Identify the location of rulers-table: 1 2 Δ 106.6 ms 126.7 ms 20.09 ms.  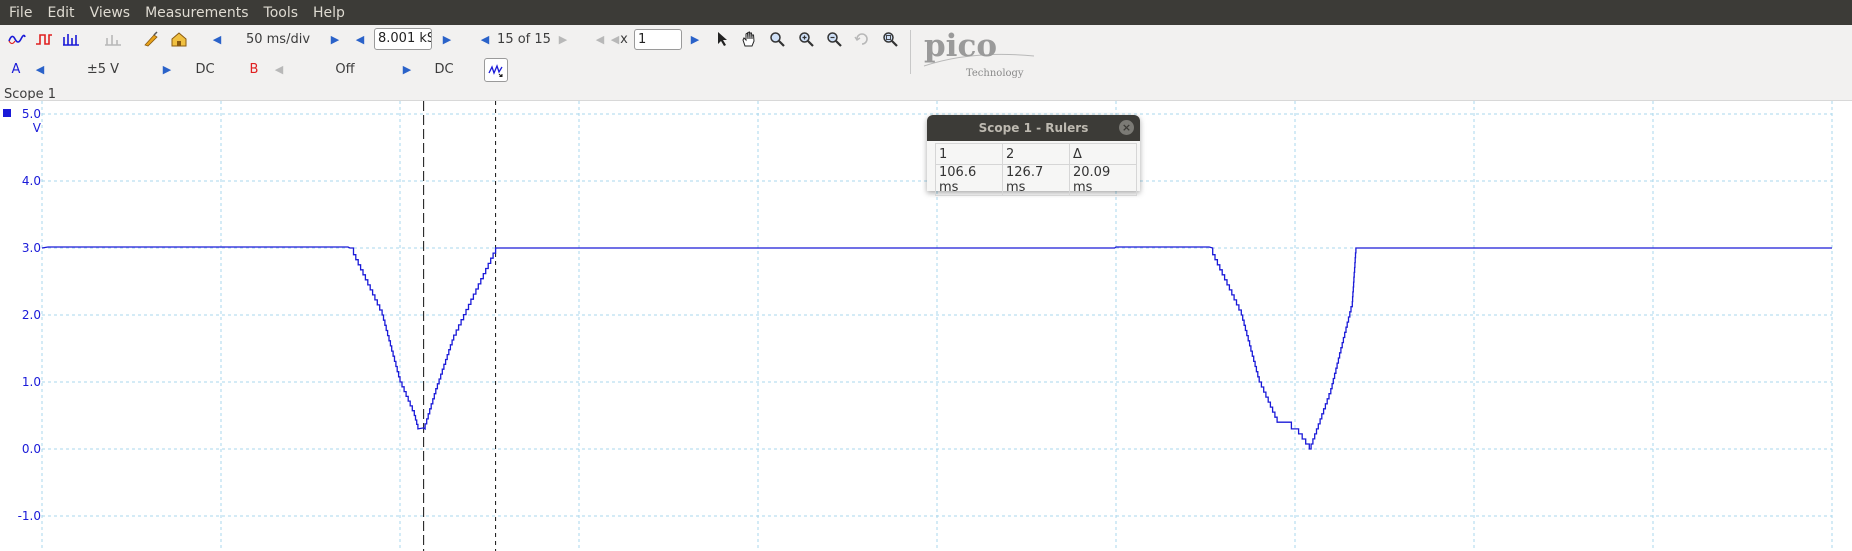
(1036, 169).